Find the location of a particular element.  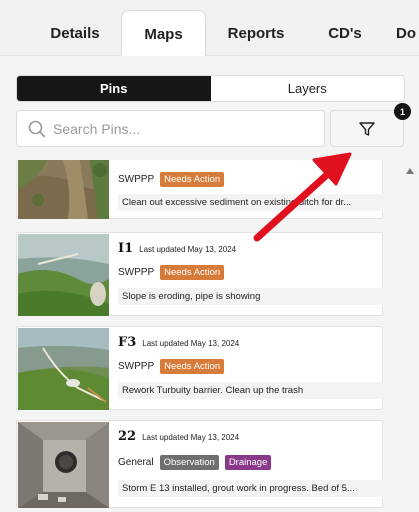

pin-note: Slope is eroding, pipe is showing is located at coordinates (254, 296).